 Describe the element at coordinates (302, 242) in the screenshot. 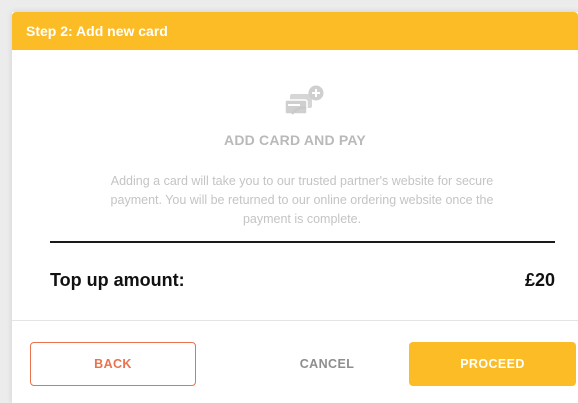

I see `divider` at that location.